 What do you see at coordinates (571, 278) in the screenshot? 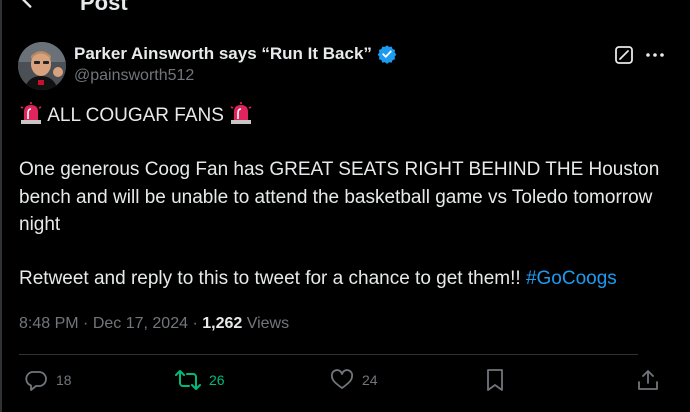
I see `hashtag-link: #GoCoogs` at bounding box center [571, 278].